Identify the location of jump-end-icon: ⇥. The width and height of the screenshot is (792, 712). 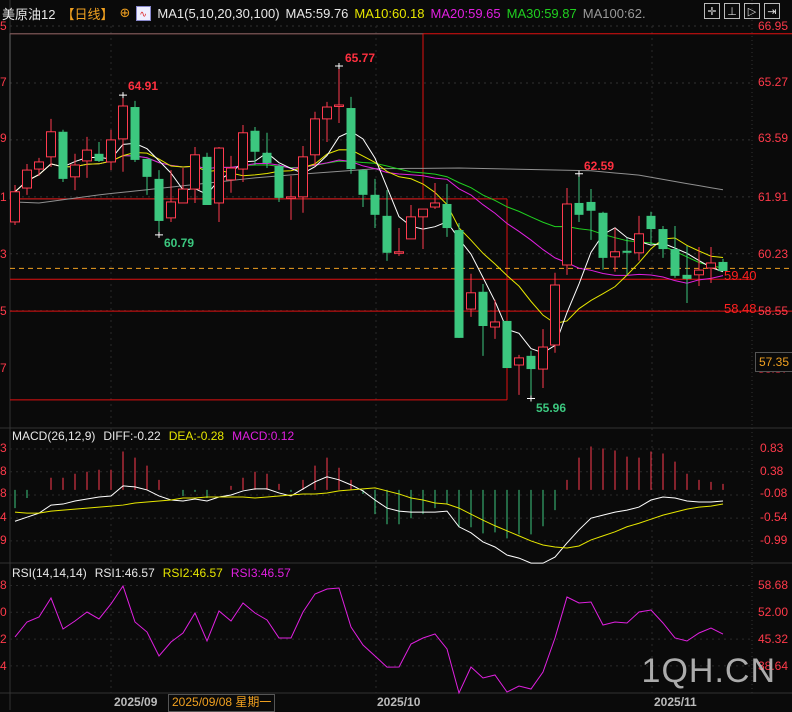
(772, 11).